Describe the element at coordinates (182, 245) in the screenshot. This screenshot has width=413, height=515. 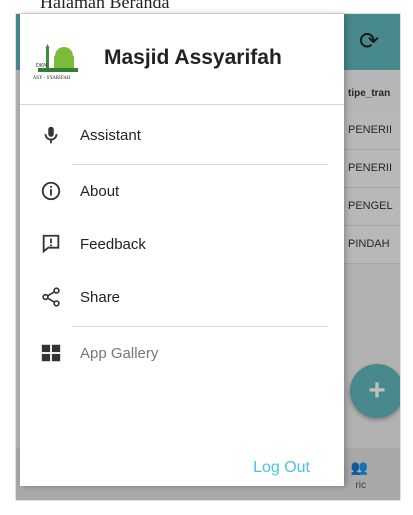
I see `menu-item-feedback: Feedback` at that location.